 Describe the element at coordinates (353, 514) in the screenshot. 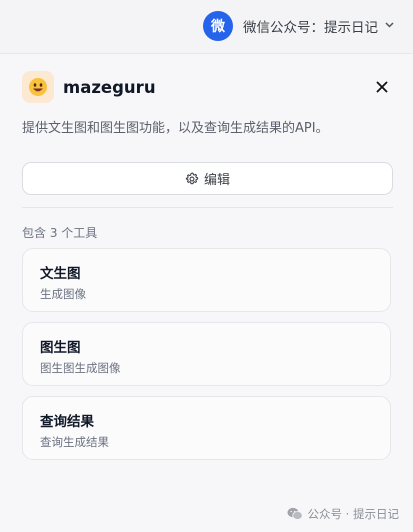

I see `watermark-text: 公众号 · 提示日记` at that location.